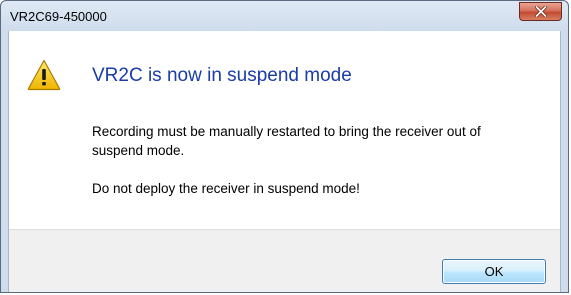 The height and width of the screenshot is (295, 571). I want to click on ok-button: OK, so click(494, 271).